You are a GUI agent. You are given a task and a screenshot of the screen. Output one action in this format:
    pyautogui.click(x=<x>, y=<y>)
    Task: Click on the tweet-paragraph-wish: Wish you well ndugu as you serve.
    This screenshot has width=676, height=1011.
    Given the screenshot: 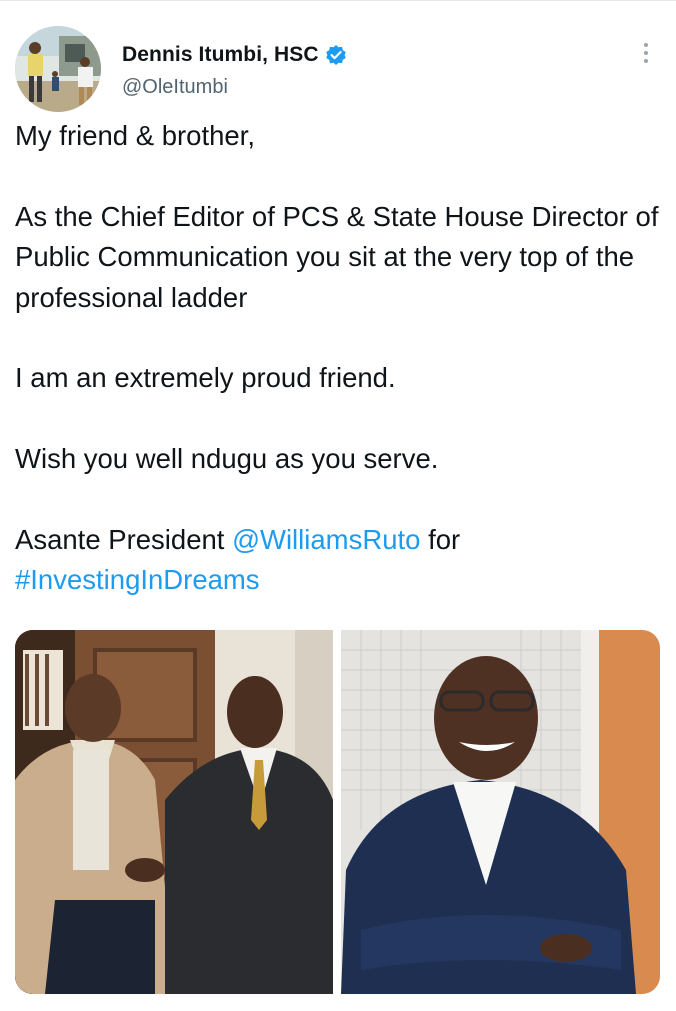 What is the action you would take?
    pyautogui.click(x=227, y=459)
    